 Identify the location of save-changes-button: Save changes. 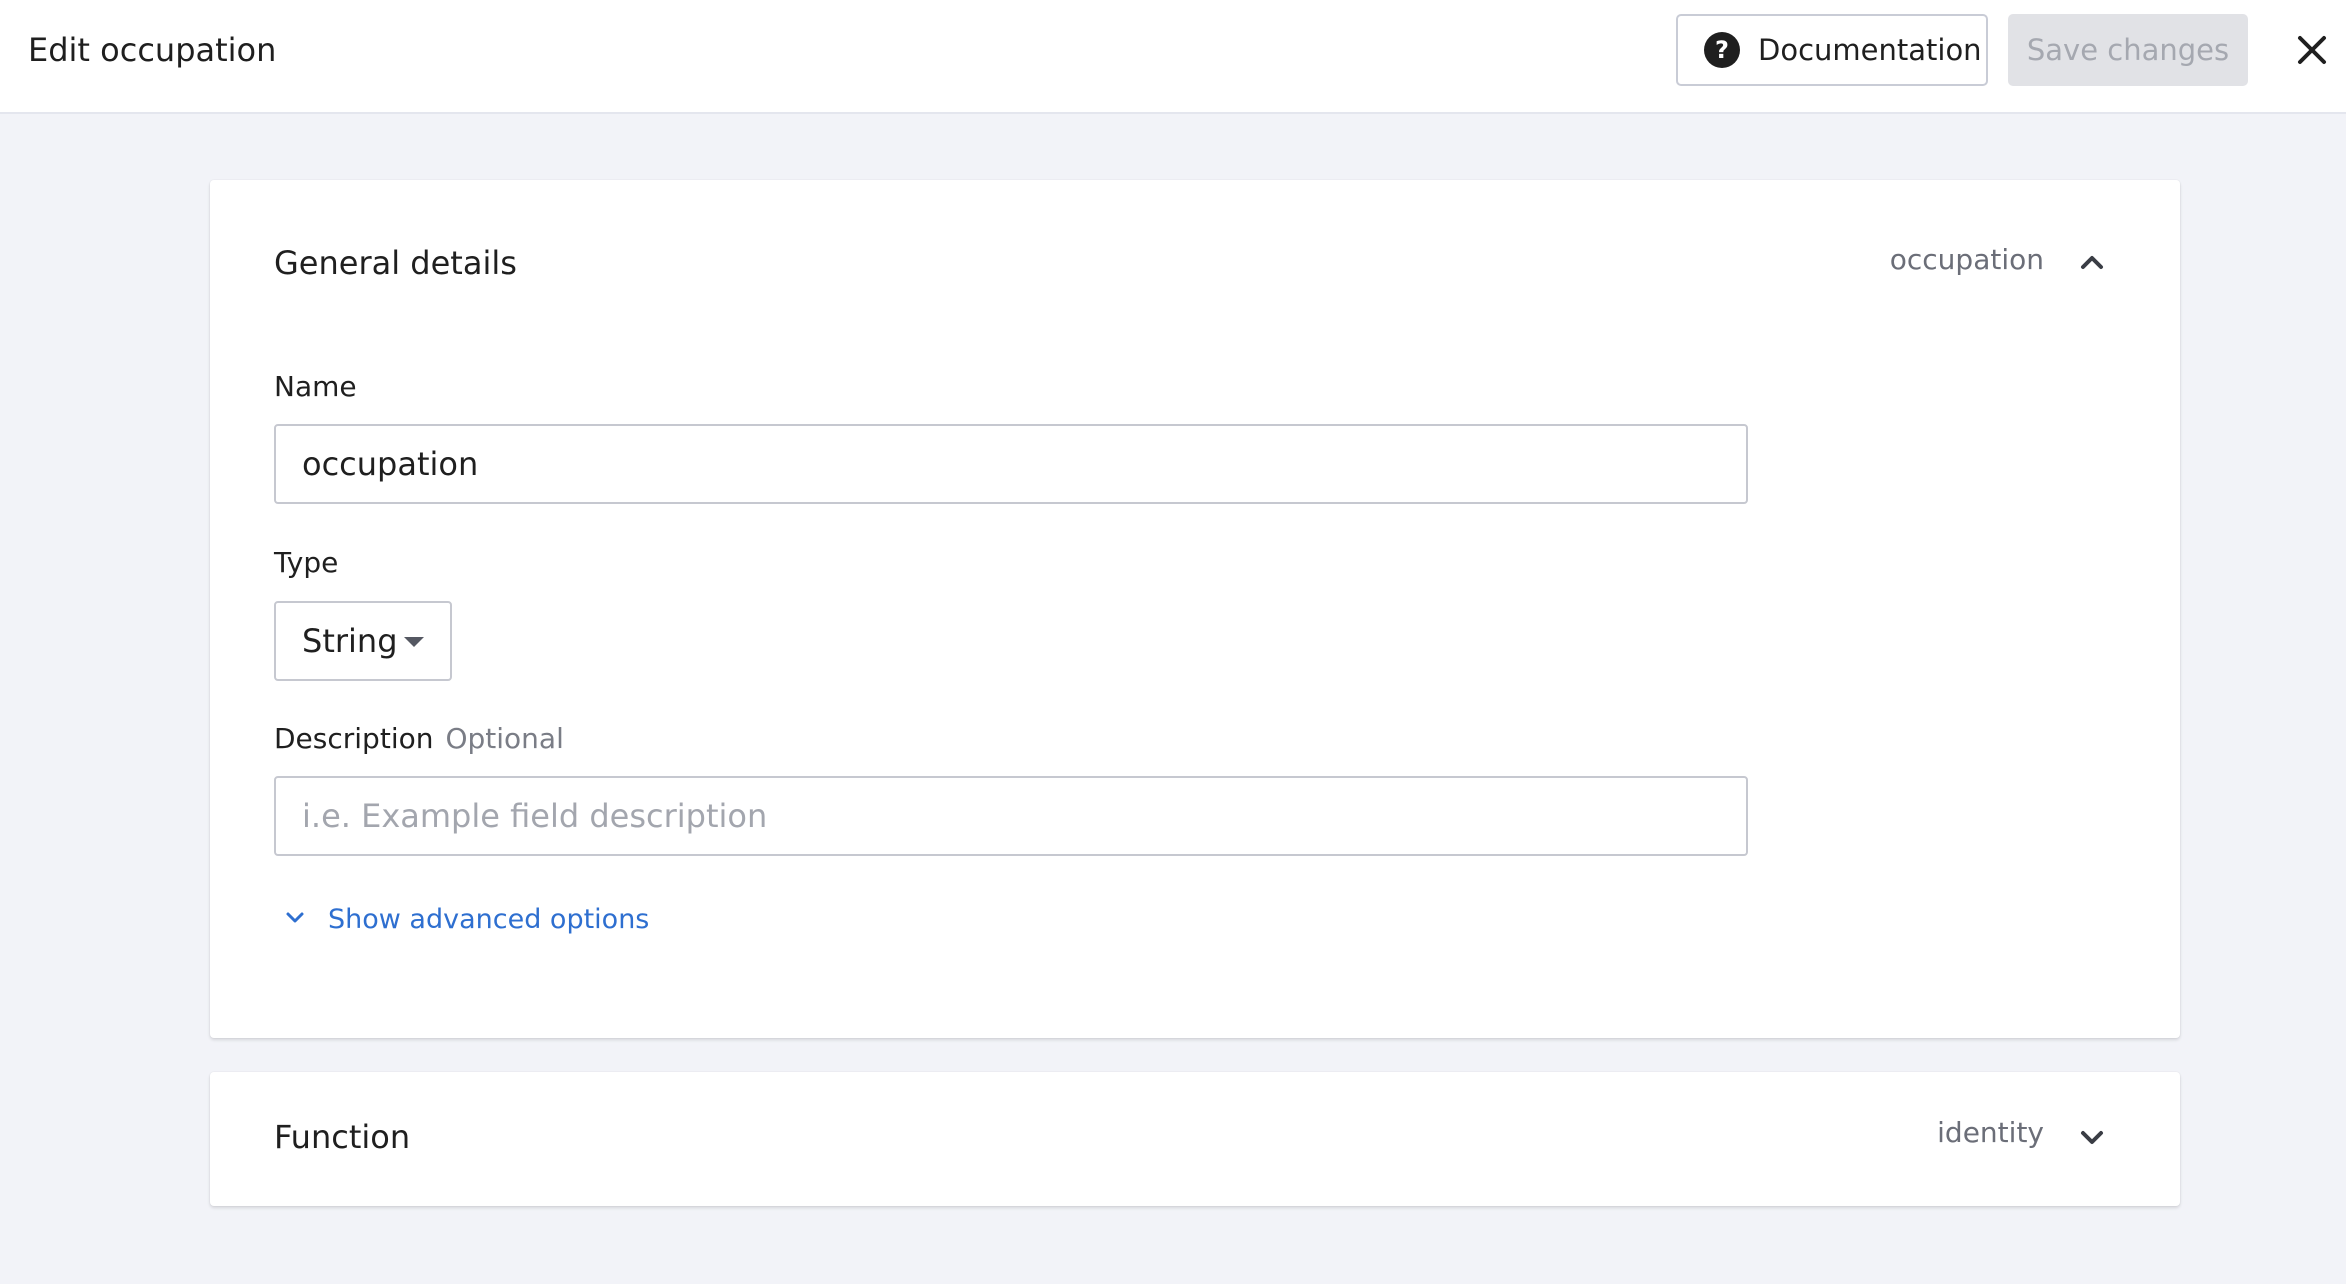
(2128, 50).